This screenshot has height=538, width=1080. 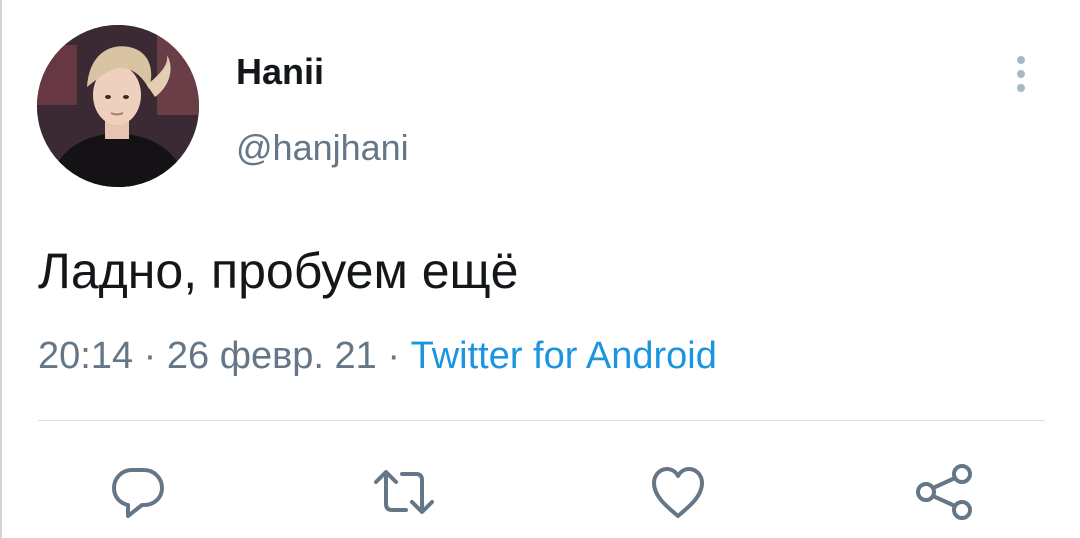 I want to click on more-options-icon, so click(x=1021, y=74).